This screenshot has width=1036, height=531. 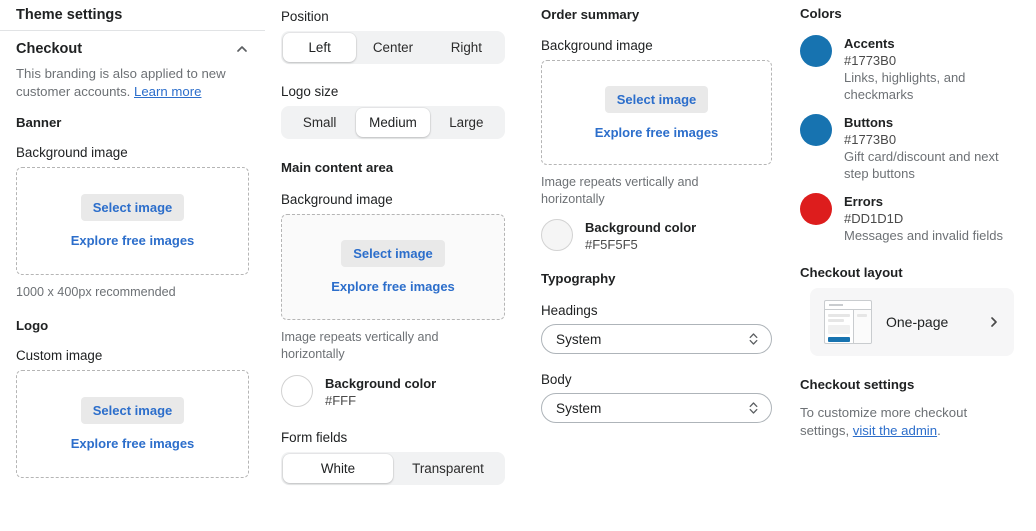 I want to click on main-content-image-dropzone: Select image Explore free images, so click(x=393, y=267).